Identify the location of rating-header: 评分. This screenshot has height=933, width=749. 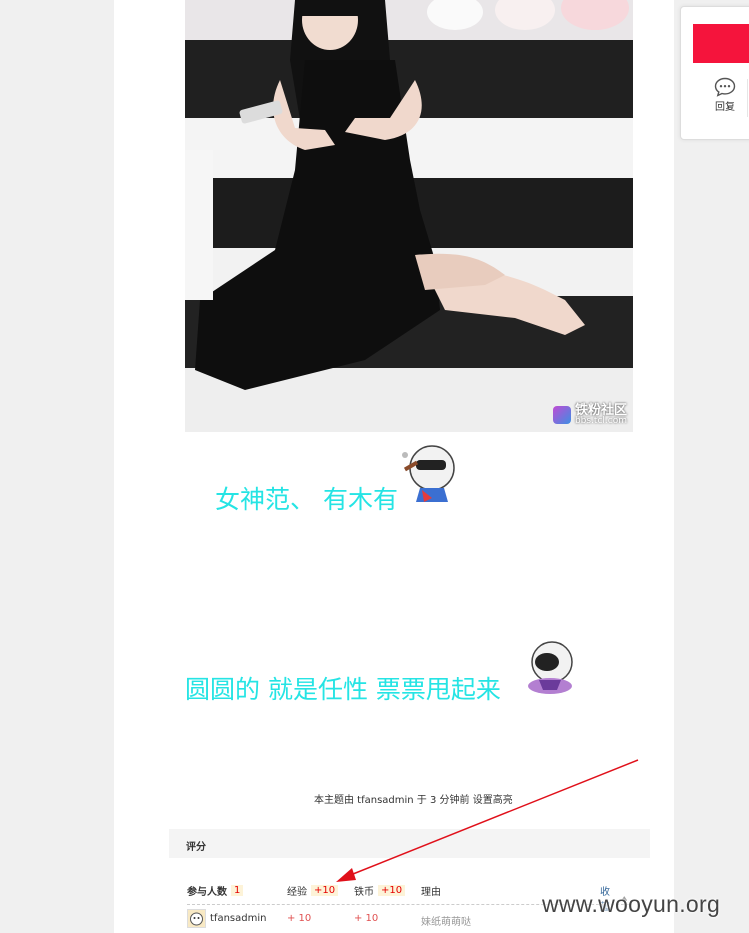
(409, 843).